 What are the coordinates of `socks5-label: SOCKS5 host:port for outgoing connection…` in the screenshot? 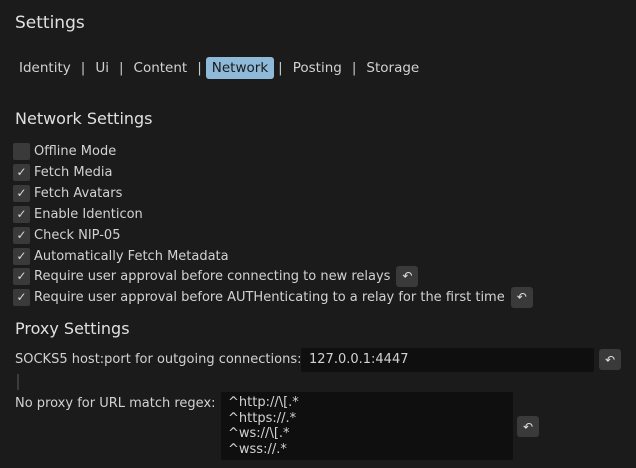 It's located at (158, 359).